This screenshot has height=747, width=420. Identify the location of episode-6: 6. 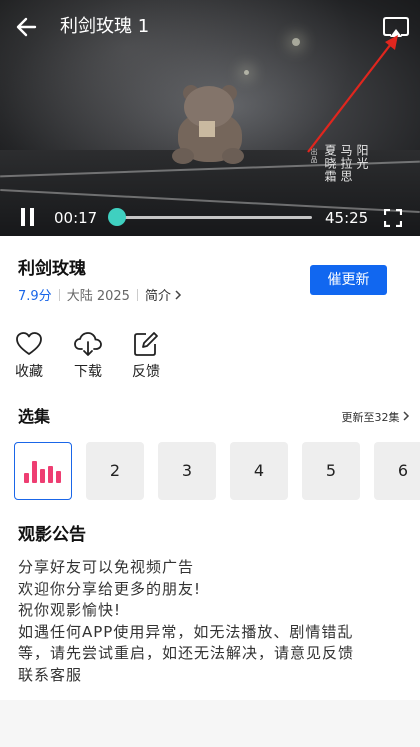
(397, 471).